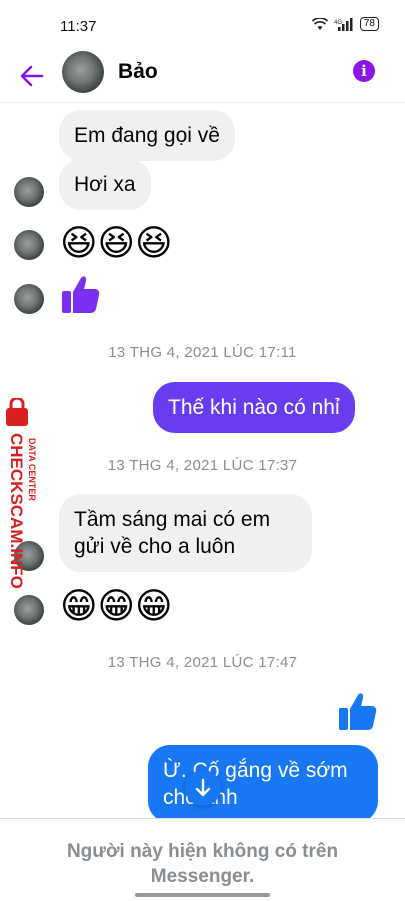 The width and height of the screenshot is (405, 901). I want to click on notice-text: Người này hiện không có trên Messenger., so click(202, 864).